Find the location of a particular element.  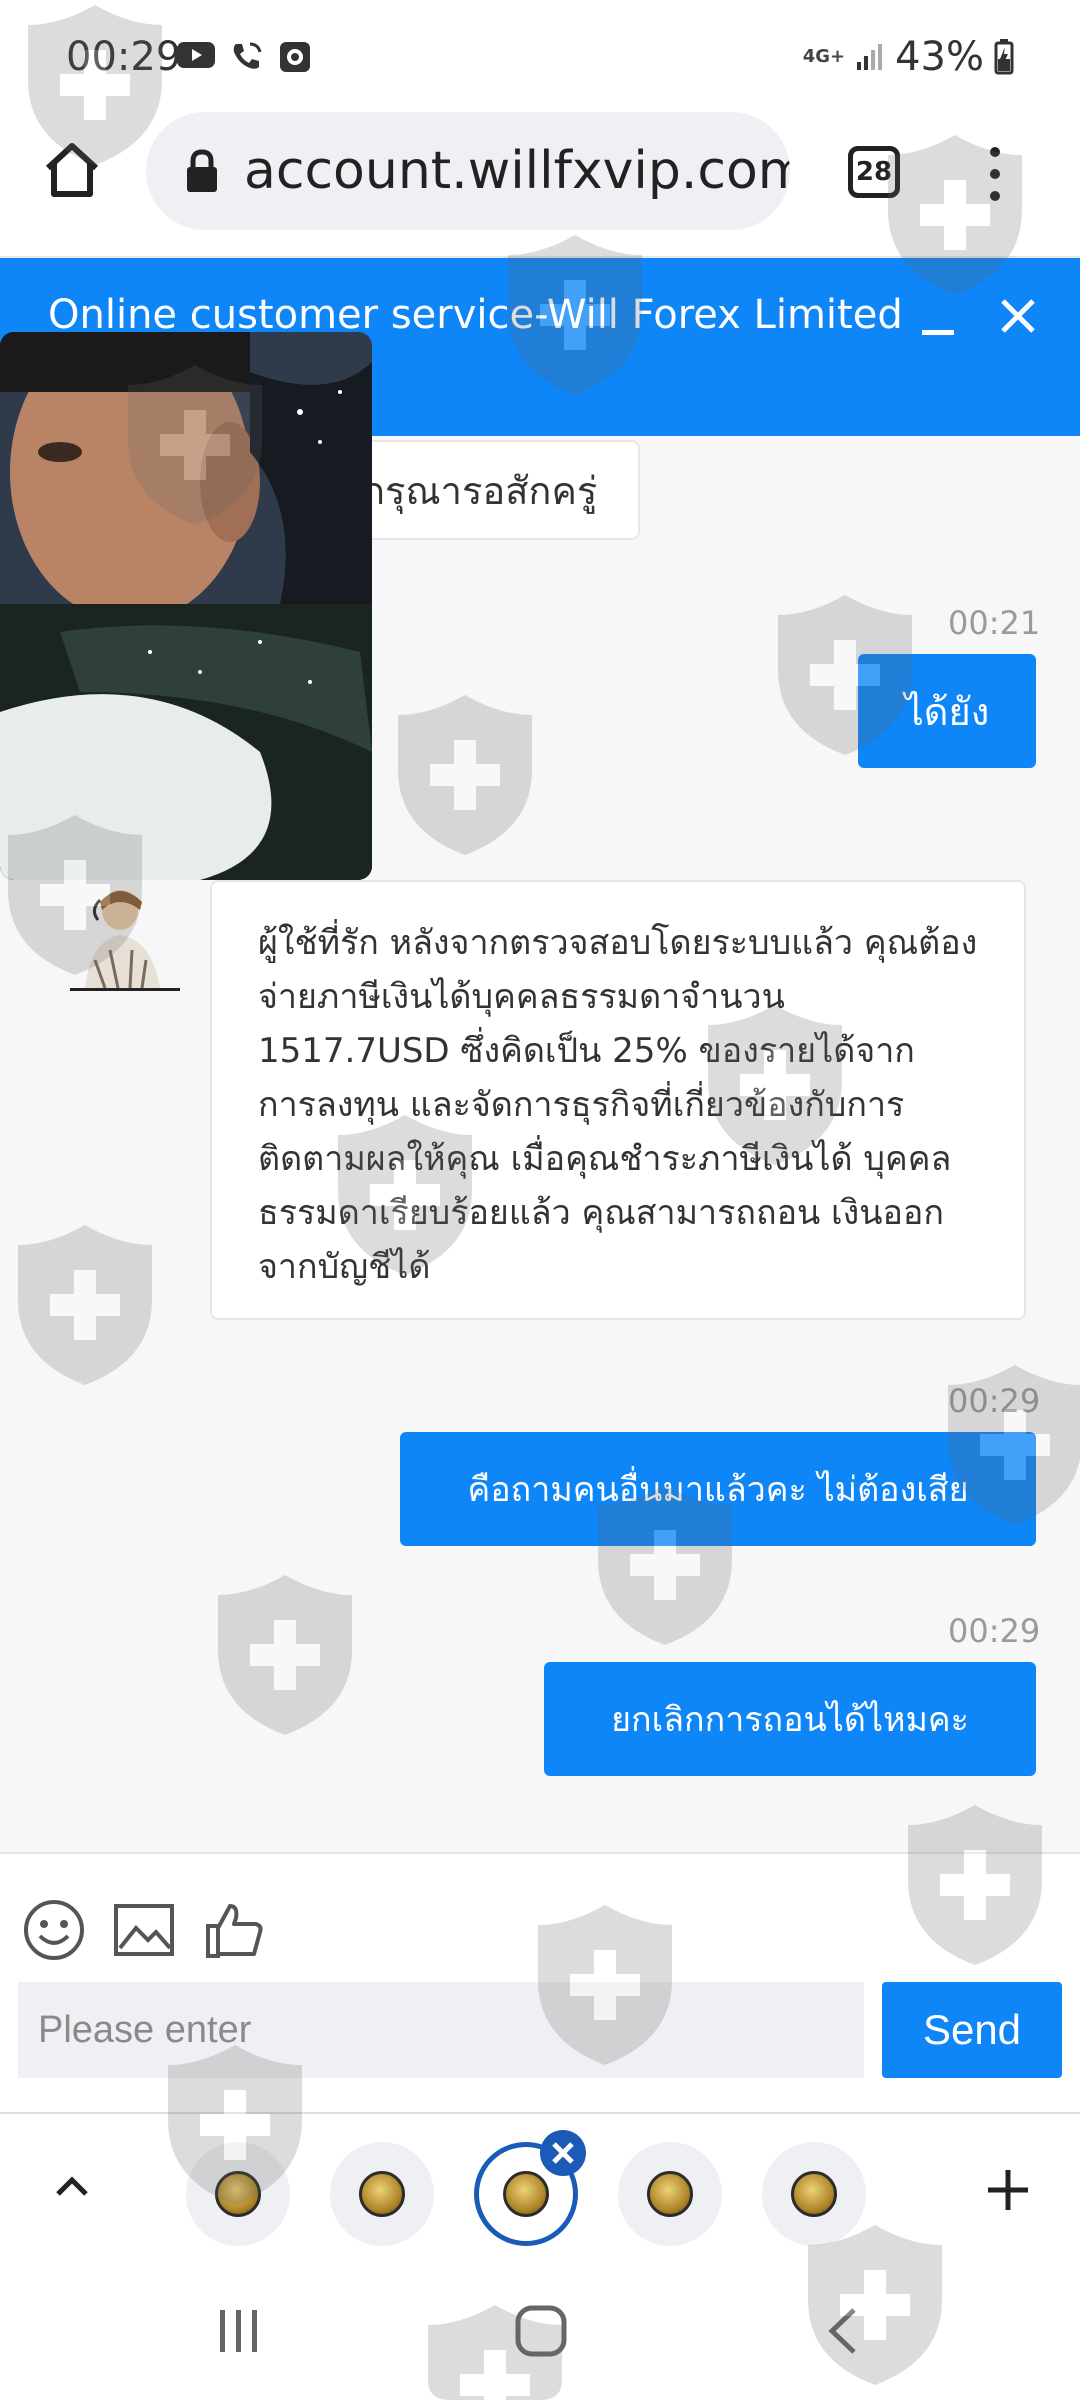

message-time: 00:21 is located at coordinates (994, 623).